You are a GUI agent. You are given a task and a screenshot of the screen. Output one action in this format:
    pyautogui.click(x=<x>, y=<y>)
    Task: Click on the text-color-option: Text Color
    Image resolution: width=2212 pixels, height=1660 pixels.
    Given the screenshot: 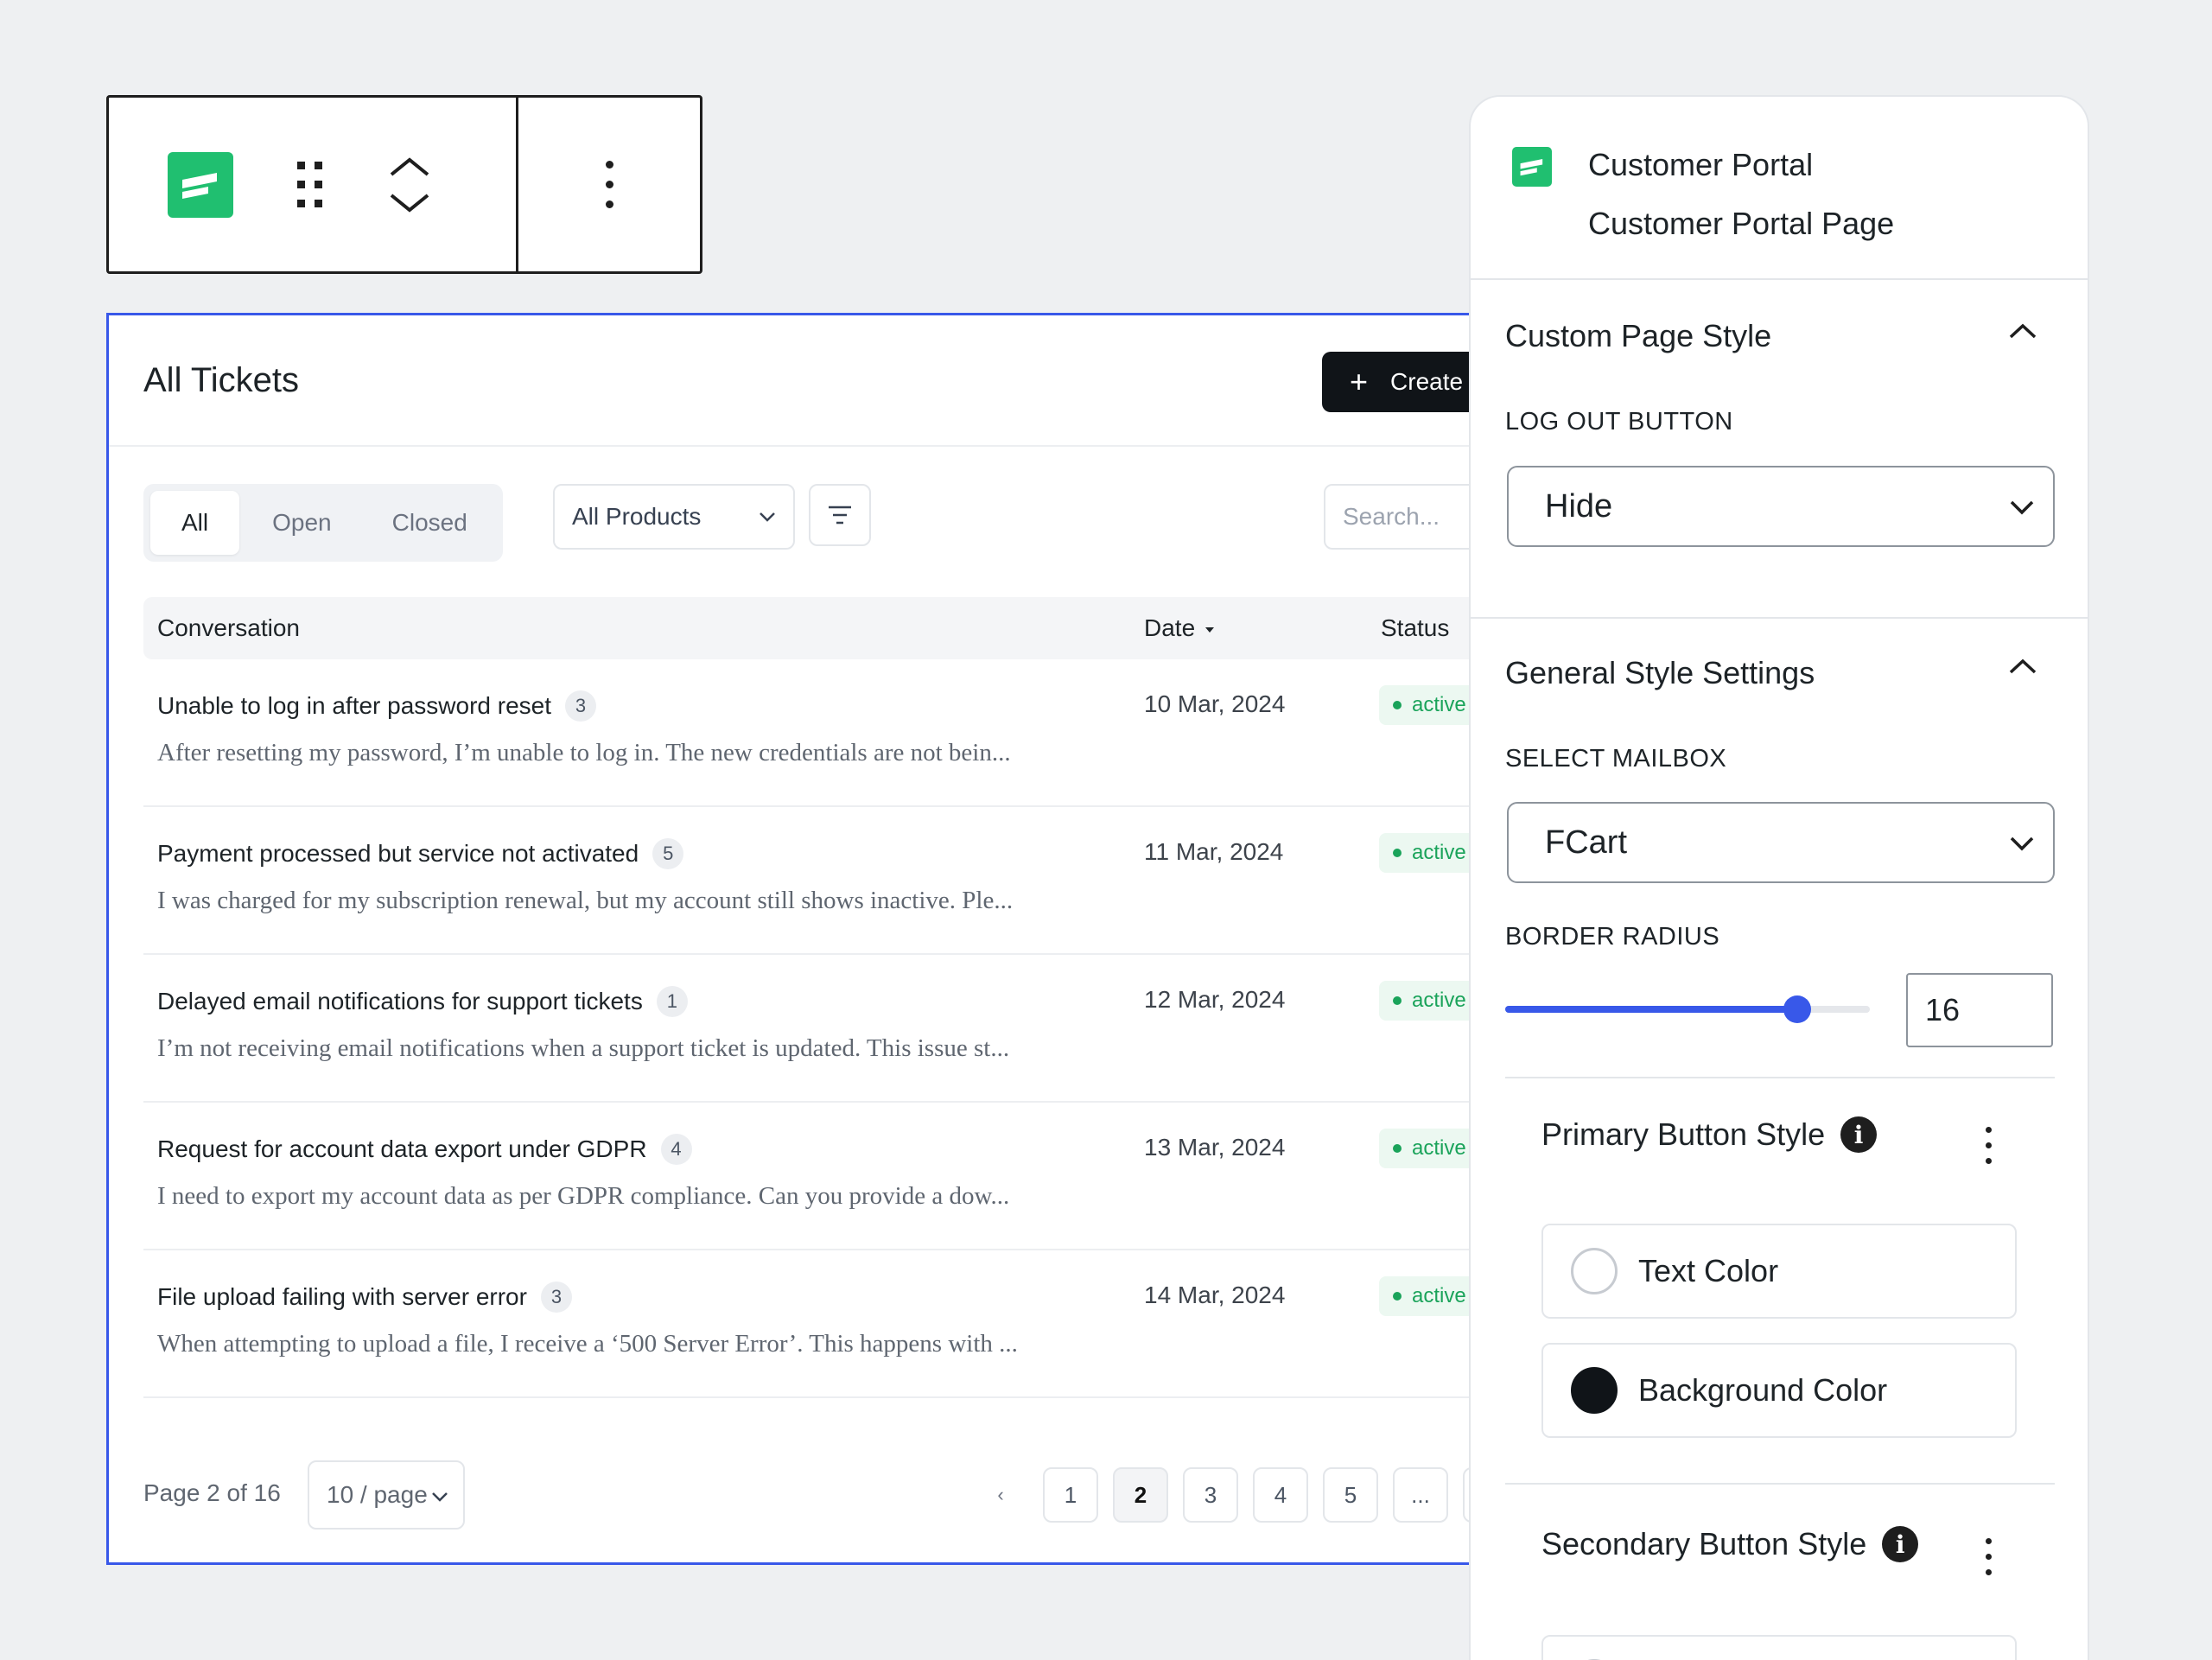 What is the action you would take?
    pyautogui.click(x=1779, y=1271)
    